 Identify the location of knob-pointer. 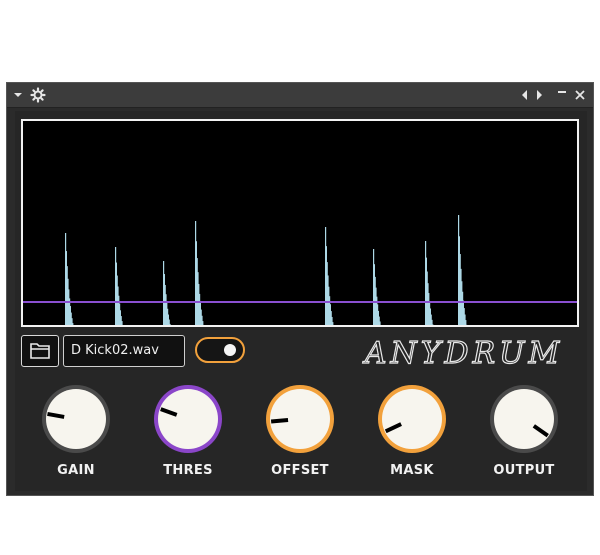
(279, 421).